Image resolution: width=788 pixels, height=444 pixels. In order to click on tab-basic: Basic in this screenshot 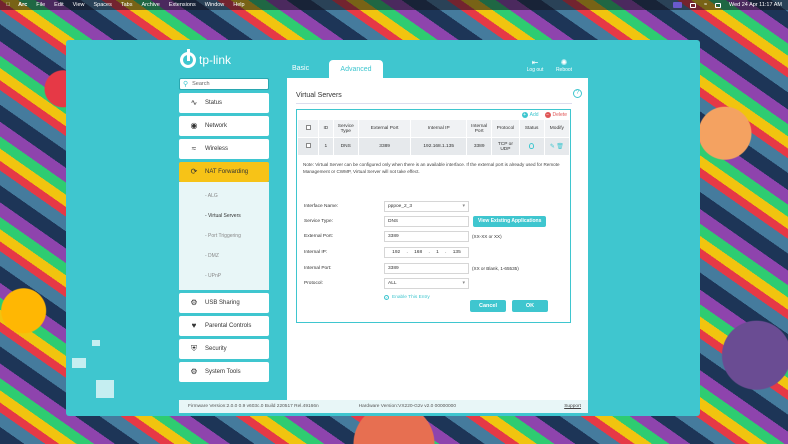, I will do `click(300, 68)`.